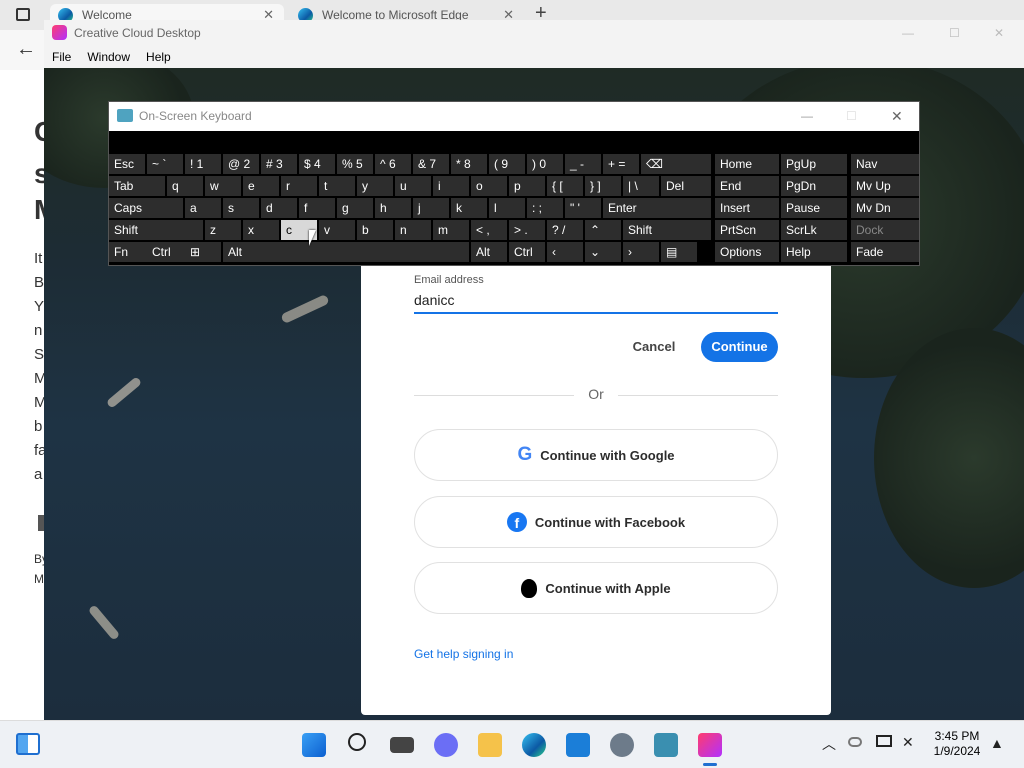 The image size is (1024, 768). What do you see at coordinates (545, 208) in the screenshot?
I see `osk-key: : ;` at bounding box center [545, 208].